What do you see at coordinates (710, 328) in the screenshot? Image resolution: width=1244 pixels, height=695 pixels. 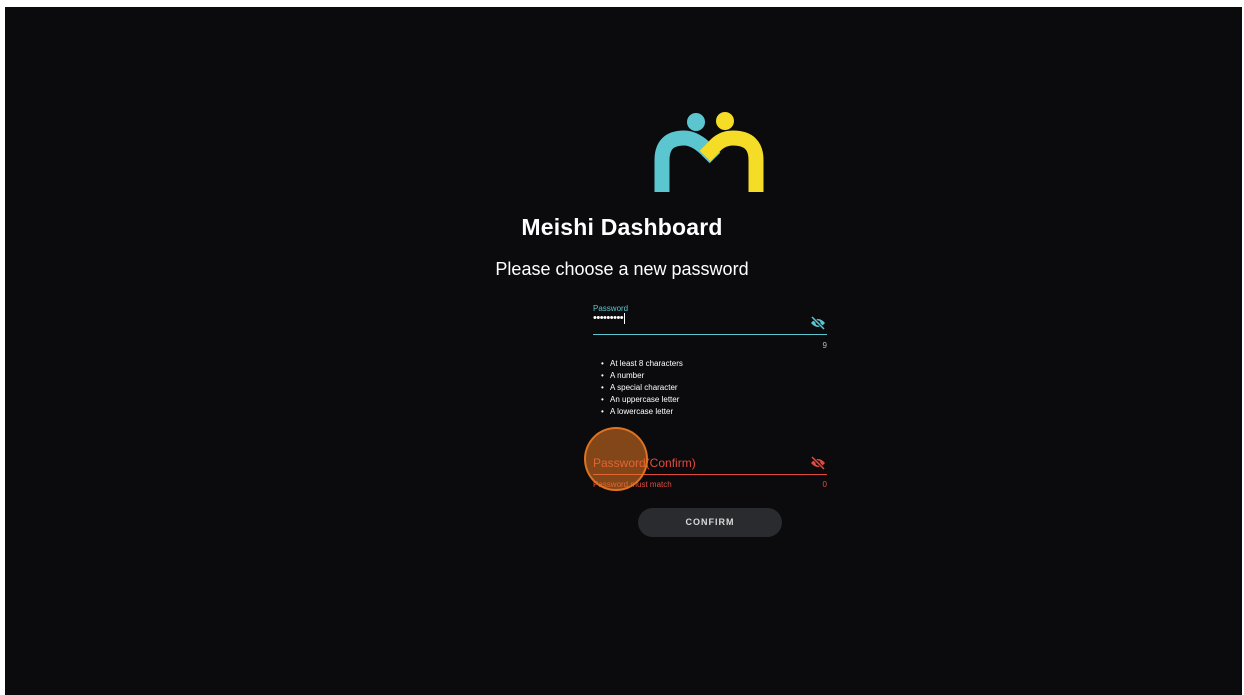 I see `password-field: Password ••••••••• 9` at bounding box center [710, 328].